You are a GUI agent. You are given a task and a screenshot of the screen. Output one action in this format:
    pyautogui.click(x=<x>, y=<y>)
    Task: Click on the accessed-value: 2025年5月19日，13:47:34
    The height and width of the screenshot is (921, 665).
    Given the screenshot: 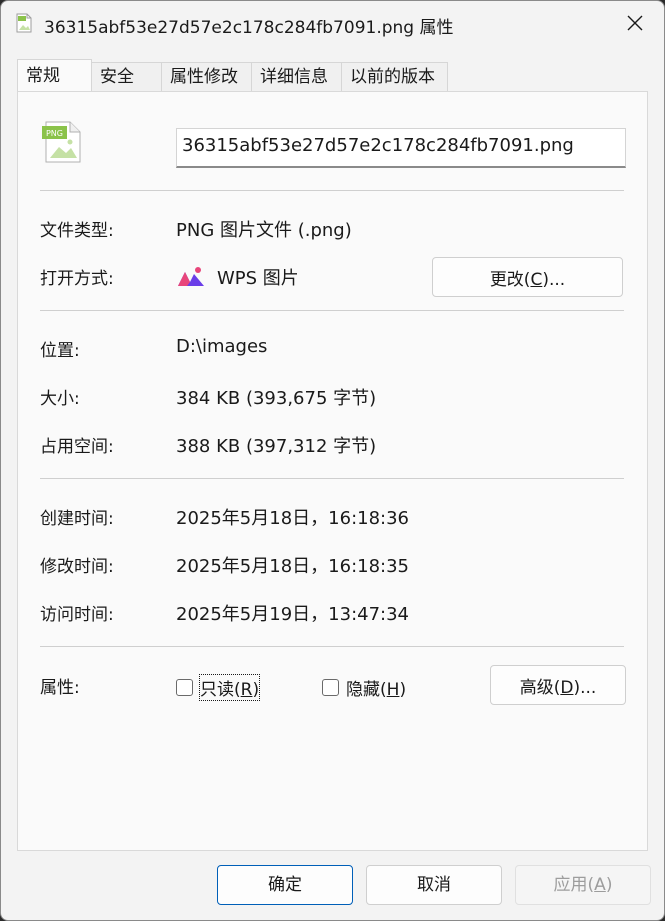 What is the action you would take?
    pyautogui.click(x=293, y=614)
    